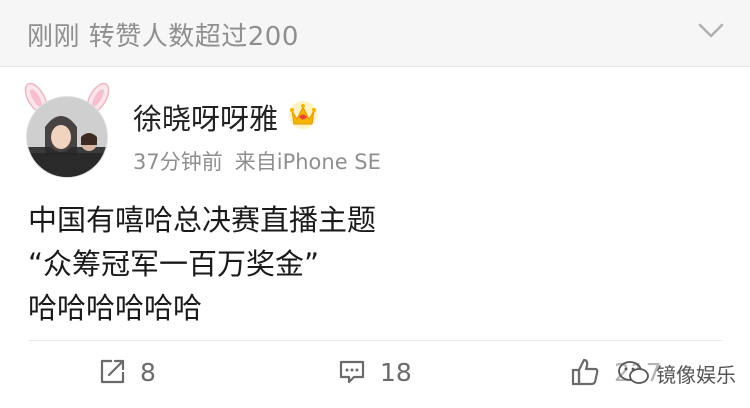 The image size is (750, 408). What do you see at coordinates (148, 372) in the screenshot?
I see `share-count: 8` at bounding box center [148, 372].